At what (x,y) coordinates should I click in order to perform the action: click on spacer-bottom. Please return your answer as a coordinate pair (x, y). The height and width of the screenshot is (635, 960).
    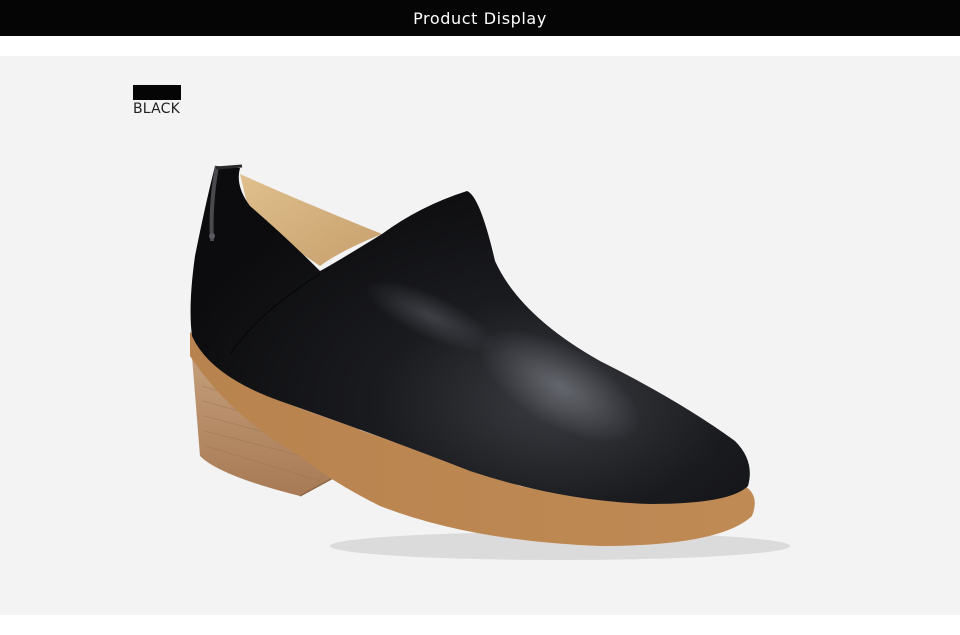
    Looking at the image, I should click on (480, 625).